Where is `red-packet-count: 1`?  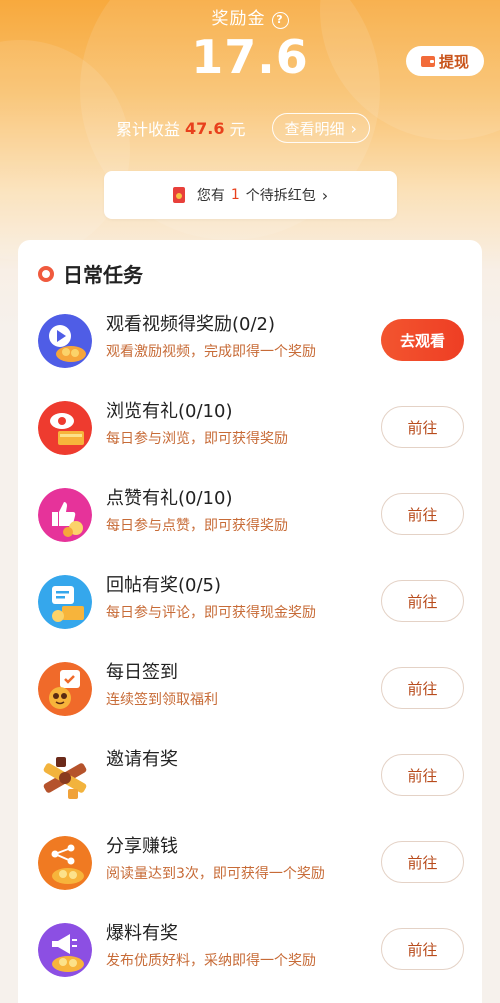 red-packet-count: 1 is located at coordinates (235, 195).